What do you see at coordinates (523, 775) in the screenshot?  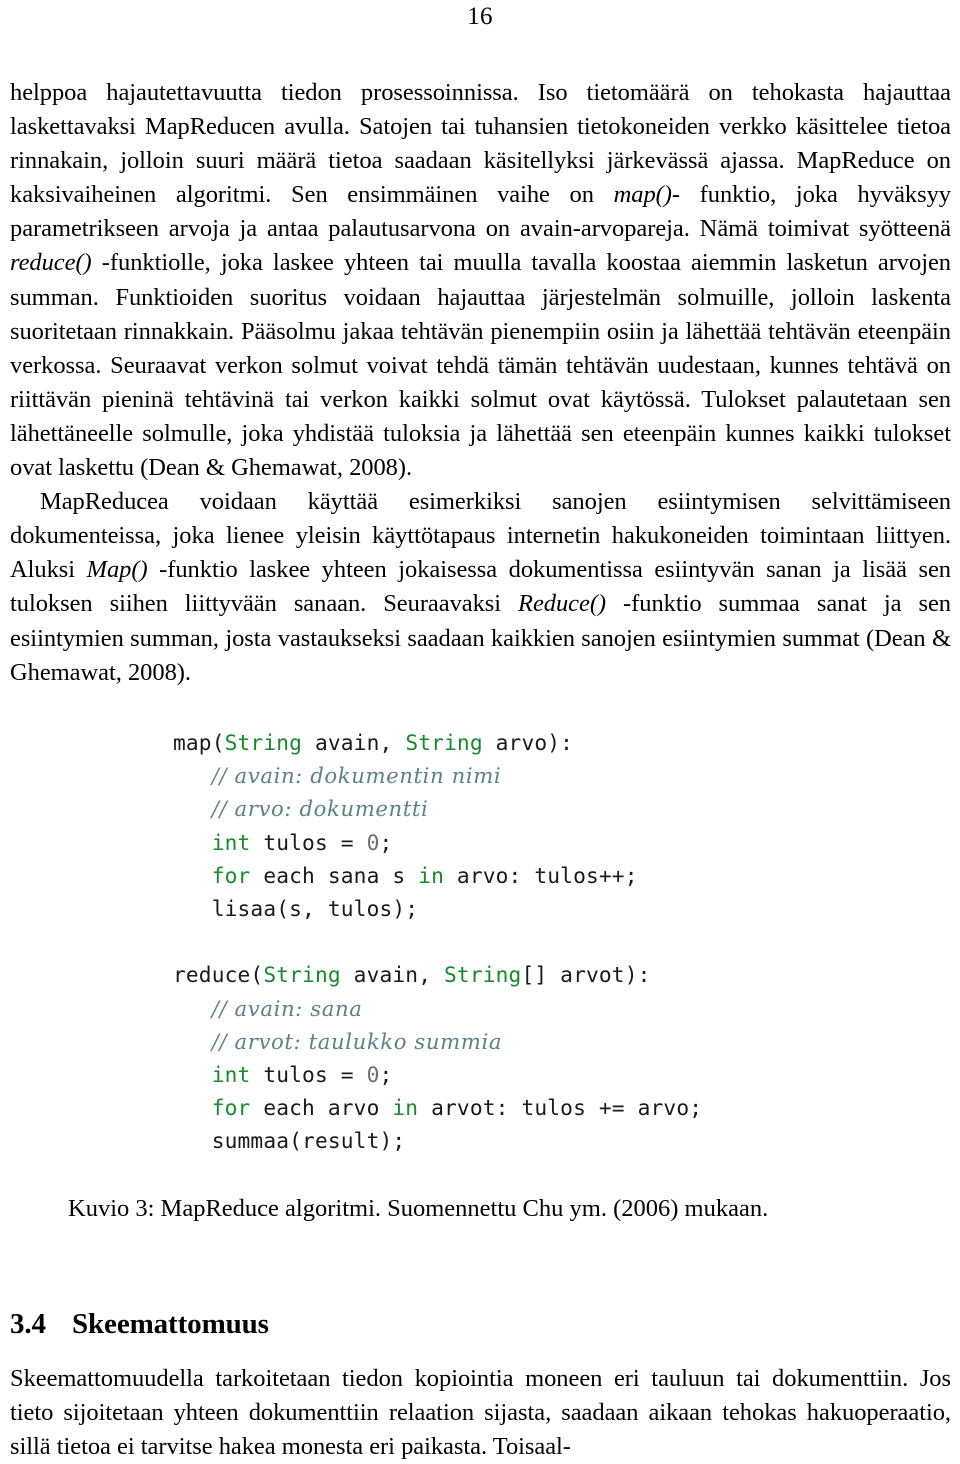 I see `code-line: // avain: dokumentin nimi` at bounding box center [523, 775].